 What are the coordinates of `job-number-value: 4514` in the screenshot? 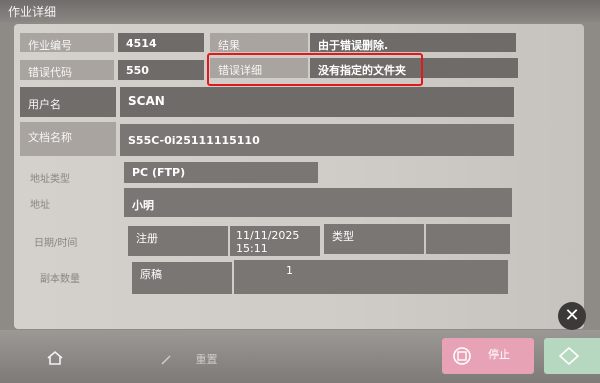 It's located at (161, 42).